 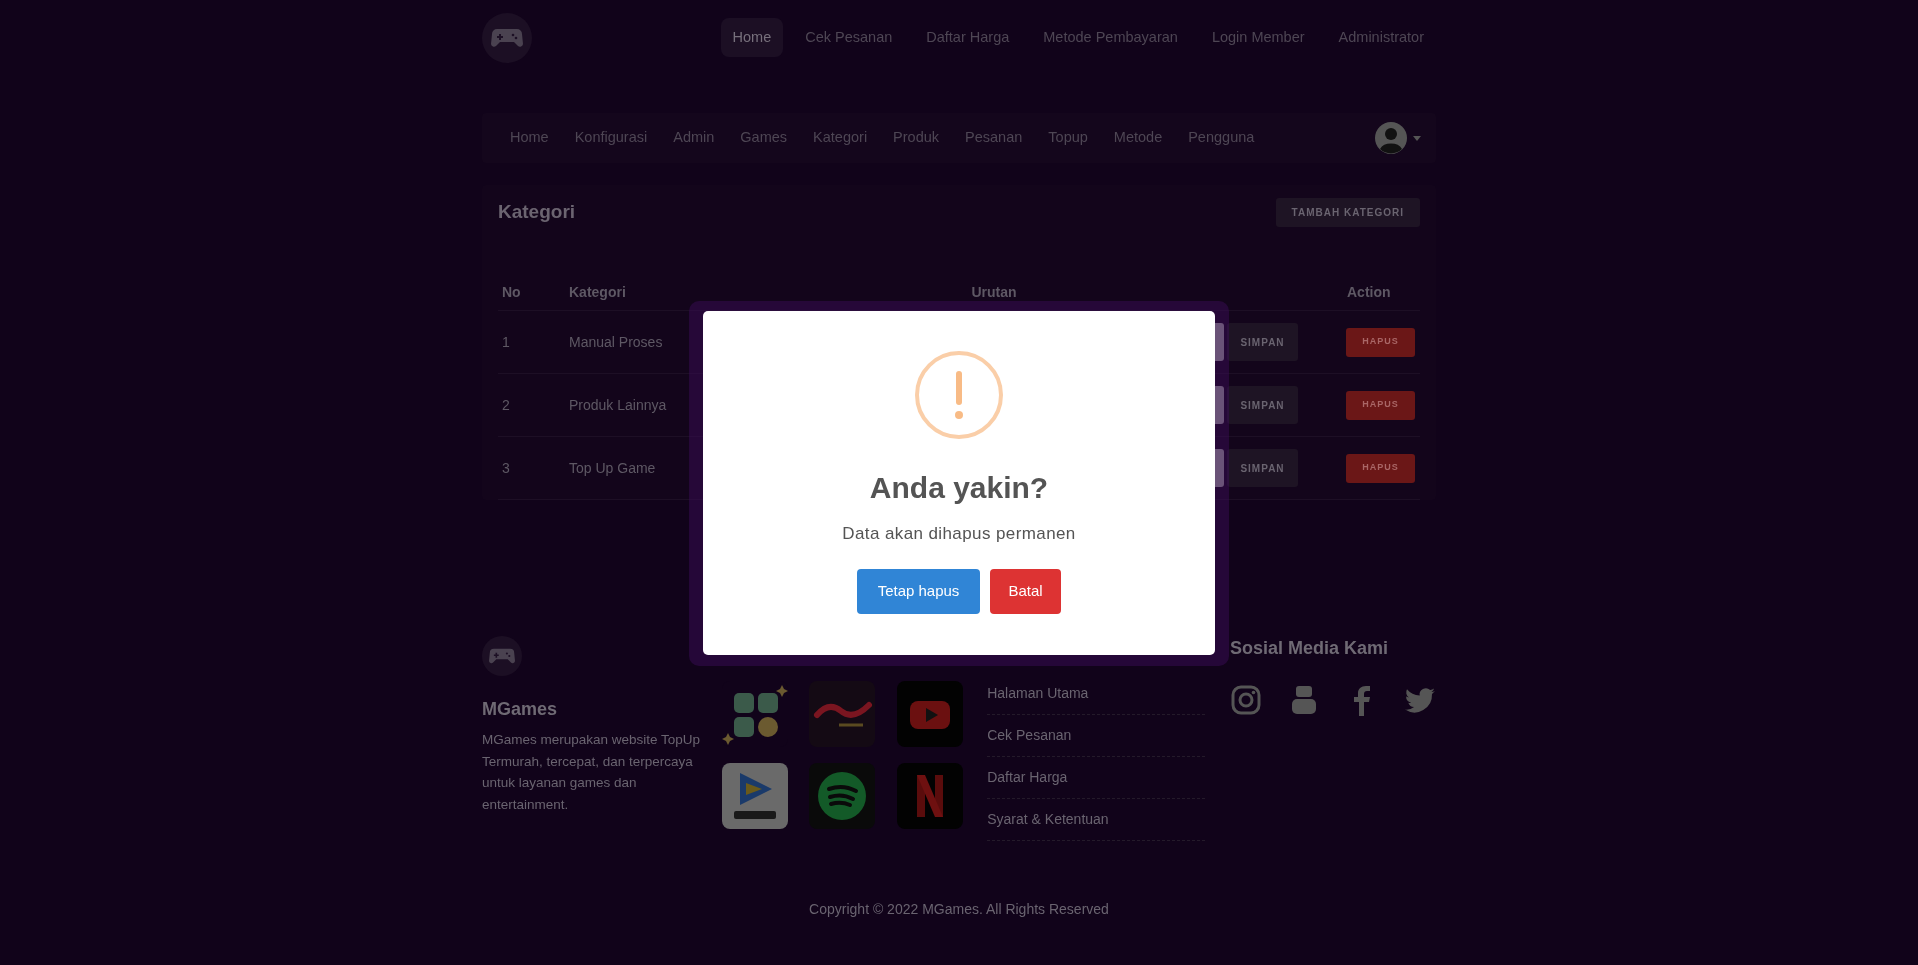 What do you see at coordinates (929, 796) in the screenshot?
I see `ribbon-icon` at bounding box center [929, 796].